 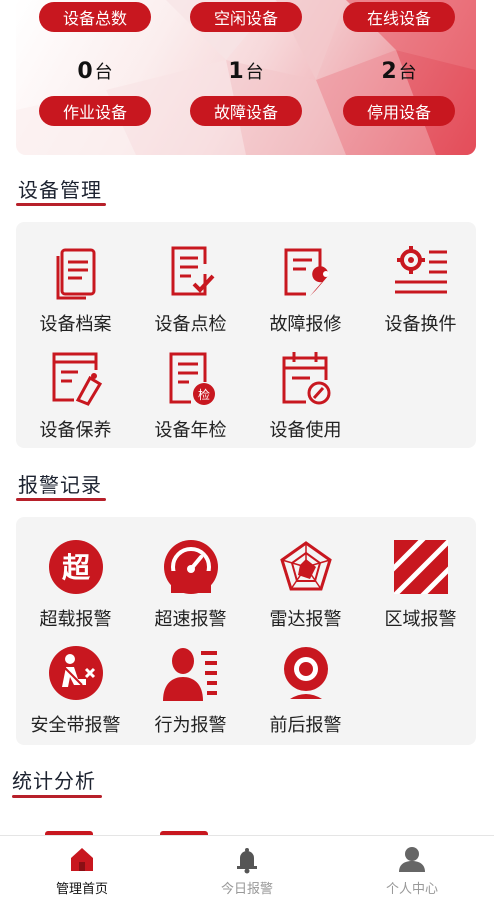 I want to click on item-label: 设备档案, so click(x=75, y=324).